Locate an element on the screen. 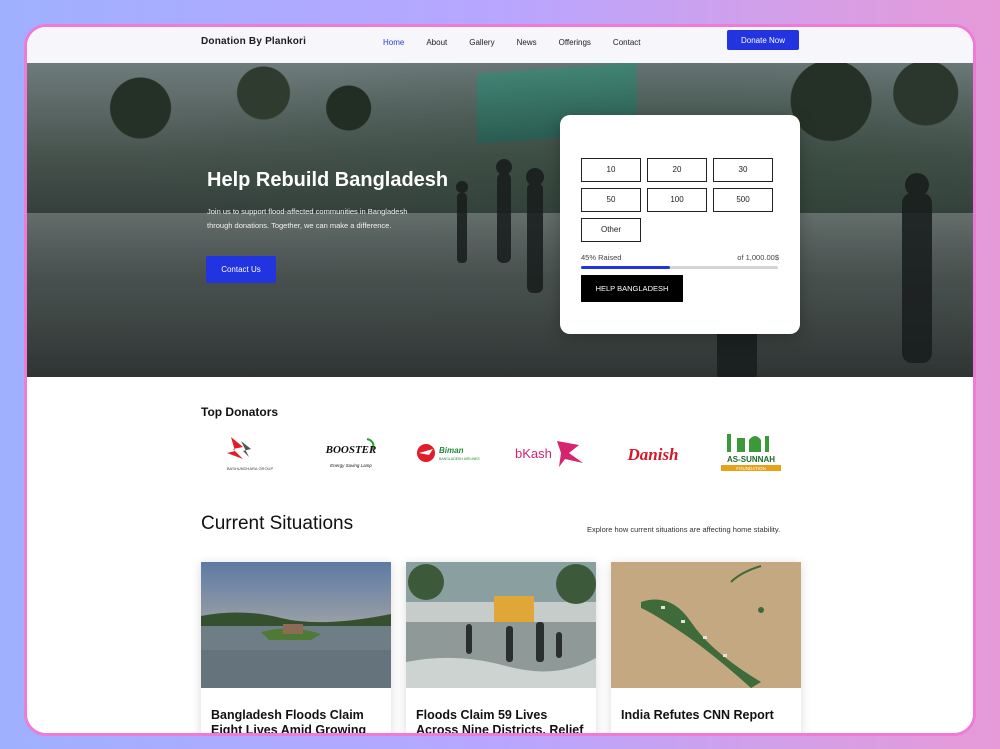 The image size is (1000, 749). danish-logo: Danish is located at coordinates (653, 453).